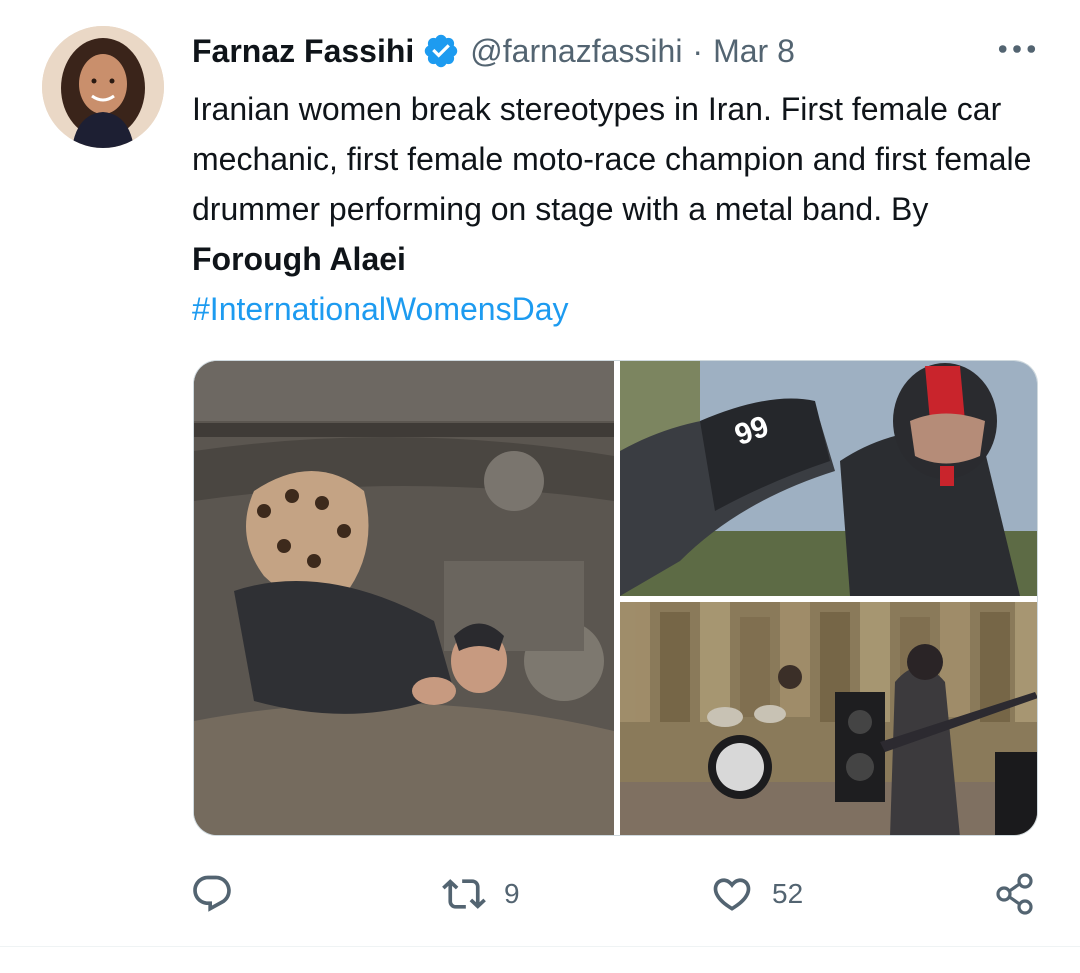 The image size is (1080, 973). I want to click on divider, so click(540, 946).